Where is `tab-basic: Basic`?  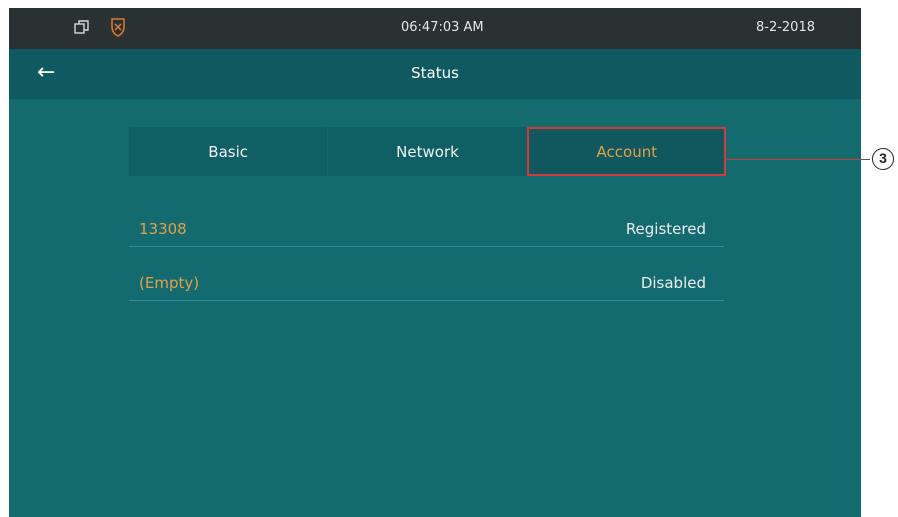
tab-basic: Basic is located at coordinates (228, 151).